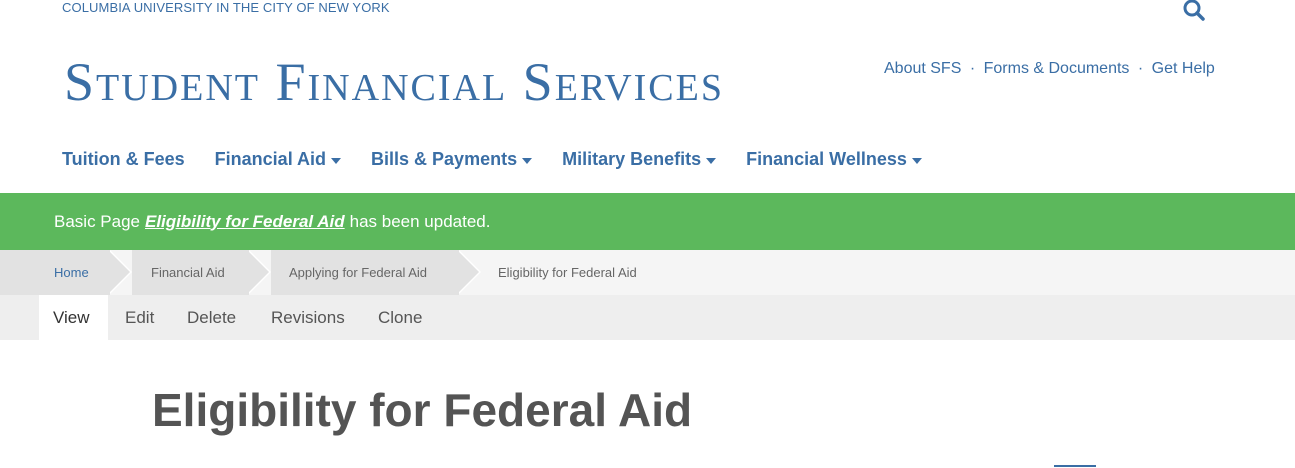 This screenshot has width=1295, height=468. Describe the element at coordinates (365, 272) in the screenshot. I see `breadcrumb-applying-federal-aid: Applying for Federal Aid` at that location.